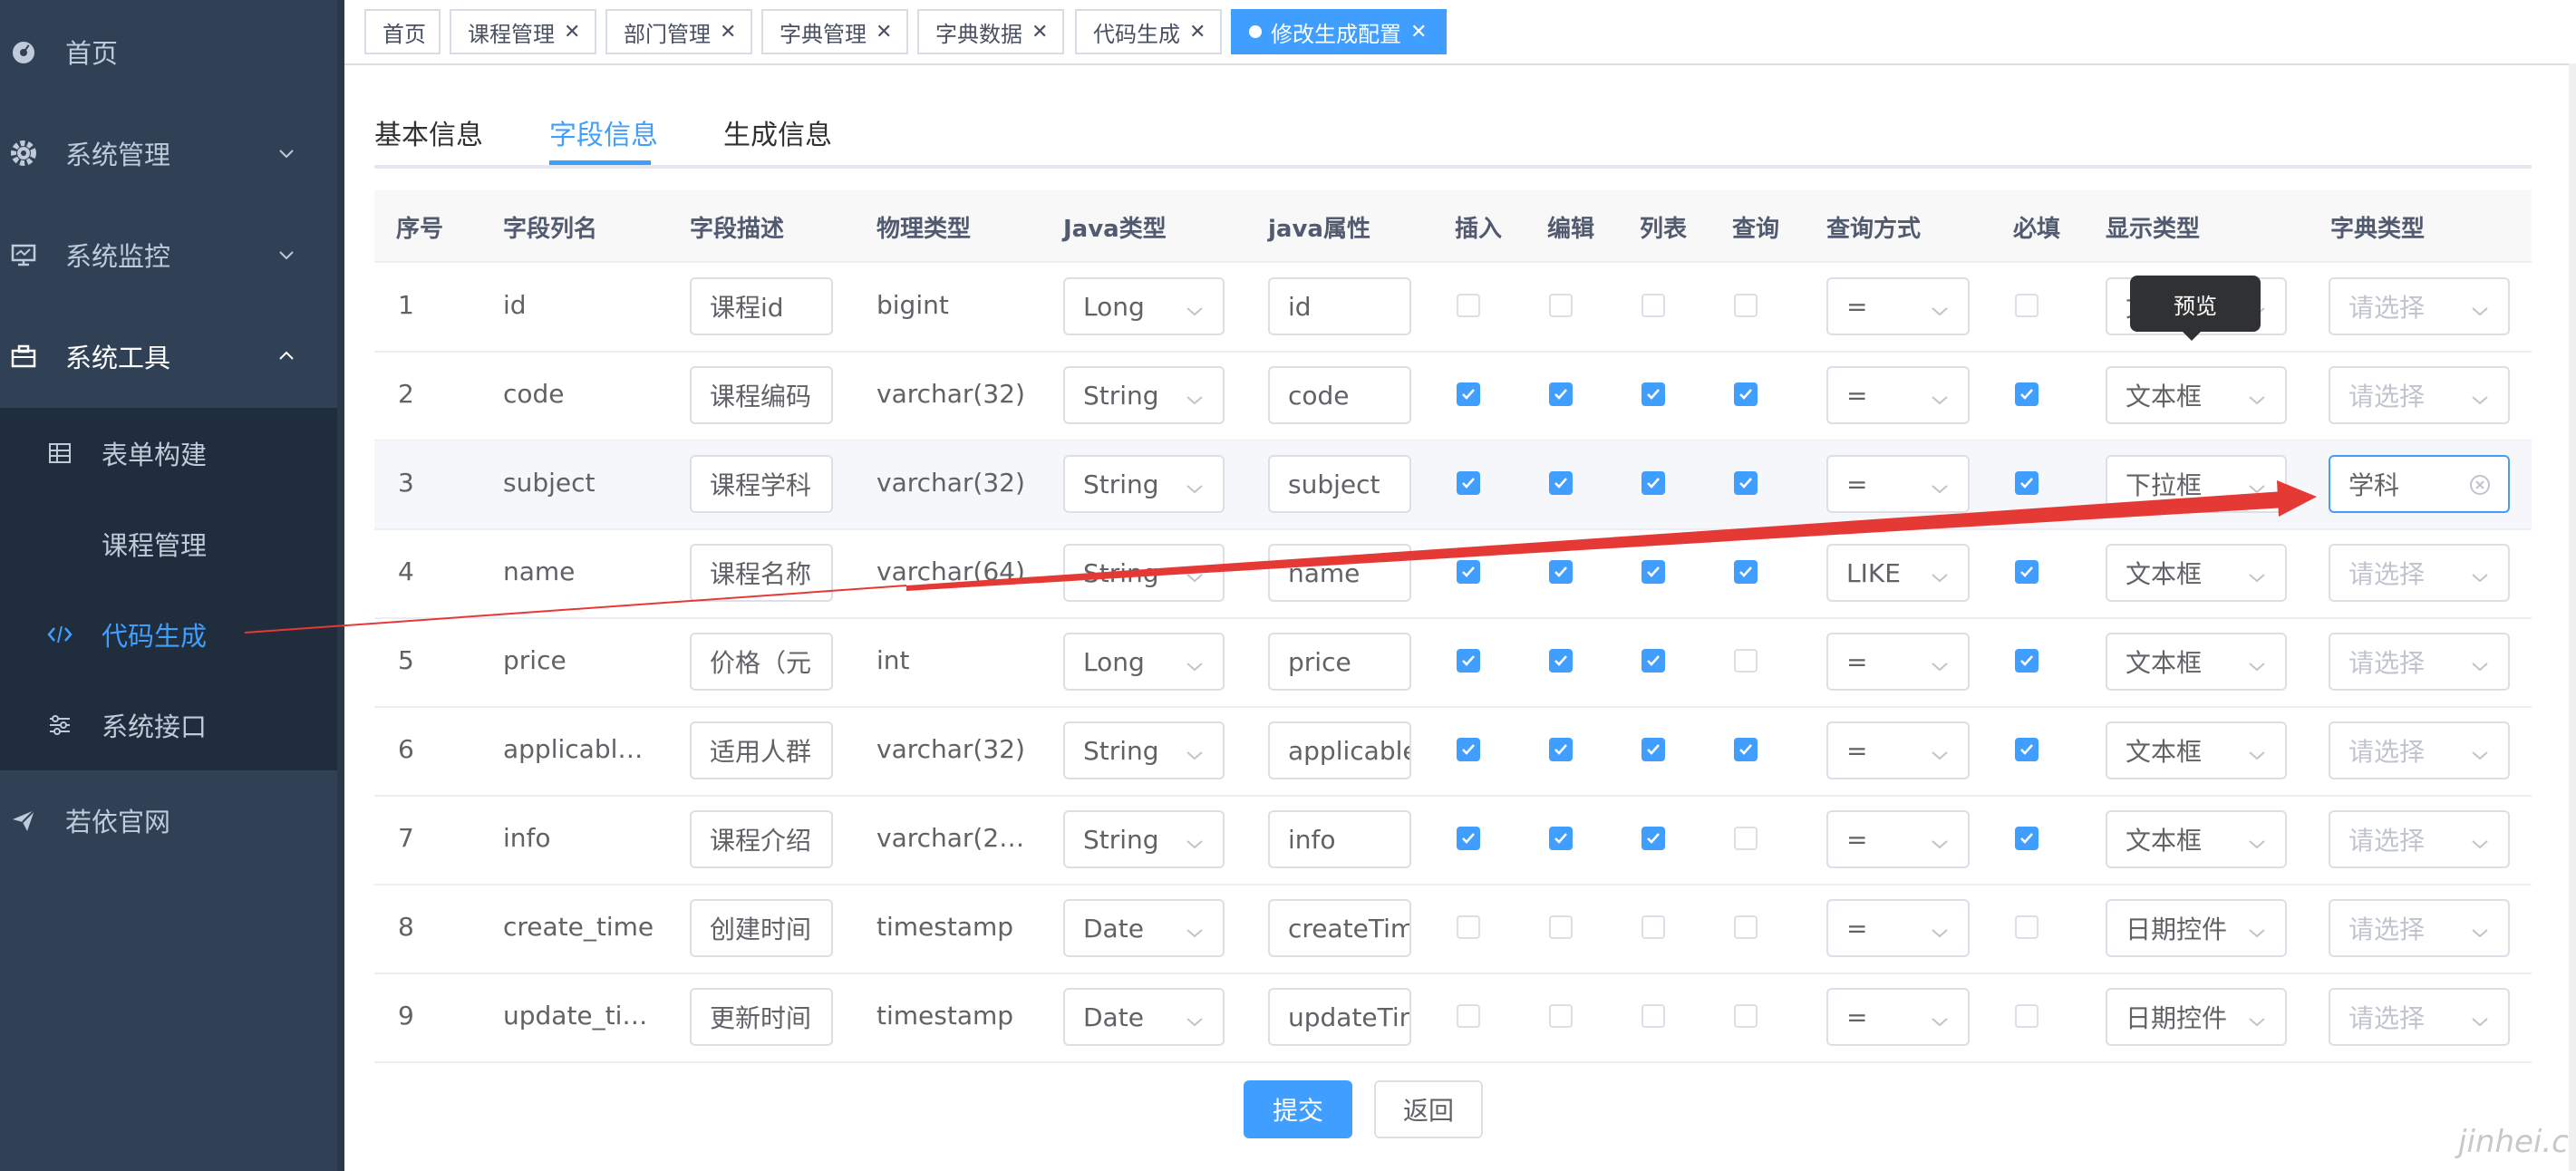 The image size is (2576, 1171). I want to click on annotation-arrow, so click(1280, 557).